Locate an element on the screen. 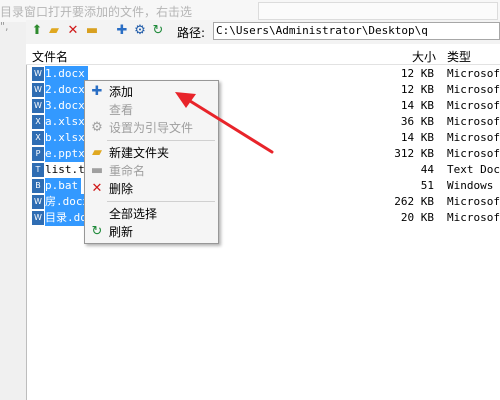 Image resolution: width=500 pixels, height=400 pixels. arrow-head is located at coordinates (185, 100).